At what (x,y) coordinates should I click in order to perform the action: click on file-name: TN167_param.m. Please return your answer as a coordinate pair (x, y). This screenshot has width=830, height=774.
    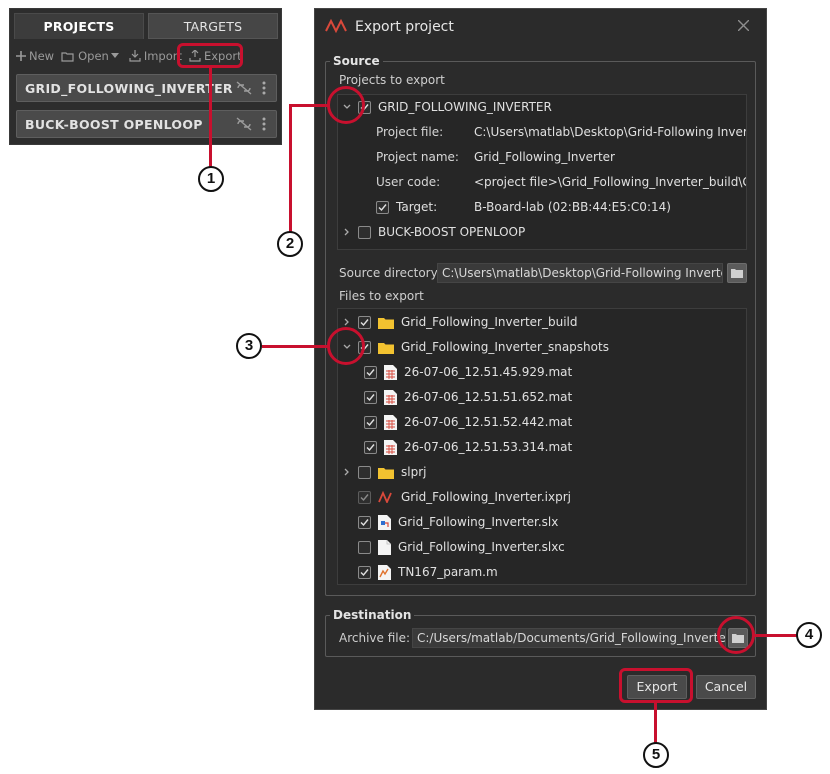
    Looking at the image, I should click on (448, 572).